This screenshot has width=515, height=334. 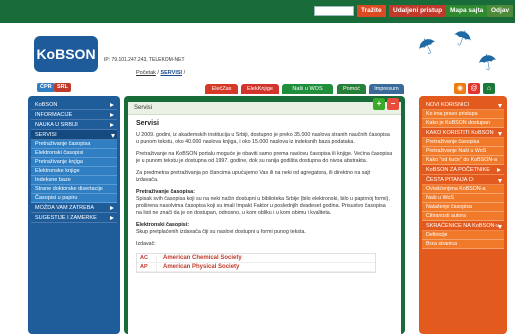 I want to click on sidebar-subitem: Indeksne baze, so click(x=74, y=180).